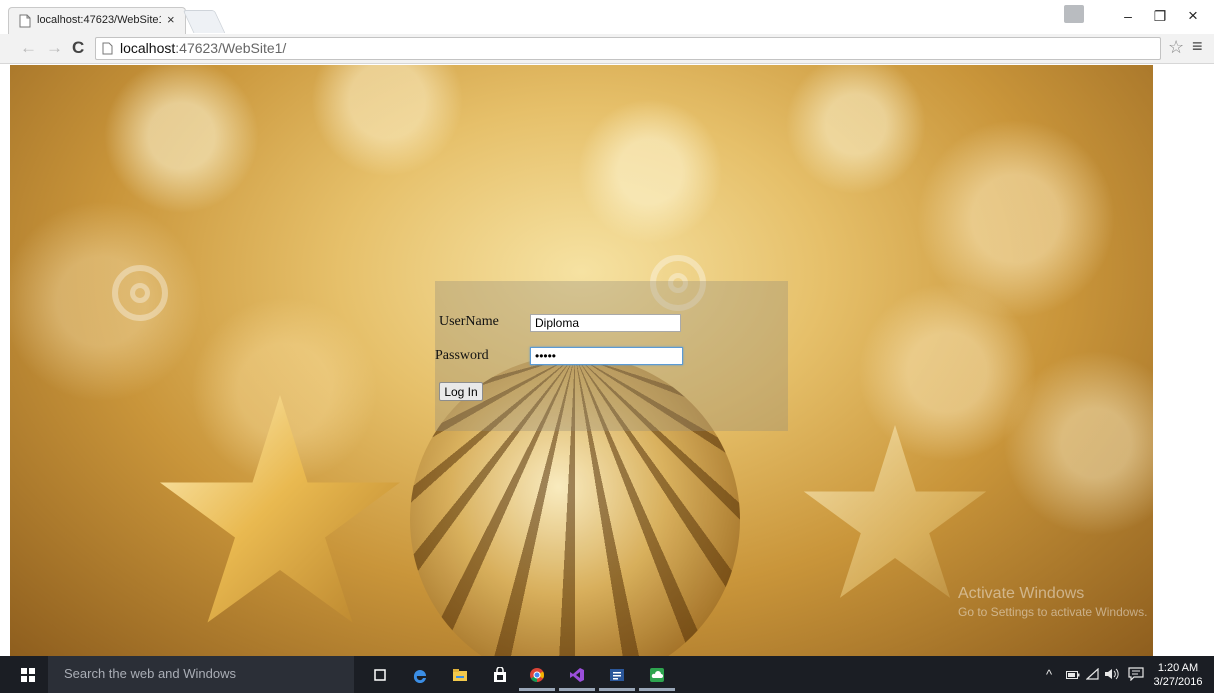 This screenshot has height=693, width=1214. I want to click on activate-windows-title: Activate Windows, so click(1021, 593).